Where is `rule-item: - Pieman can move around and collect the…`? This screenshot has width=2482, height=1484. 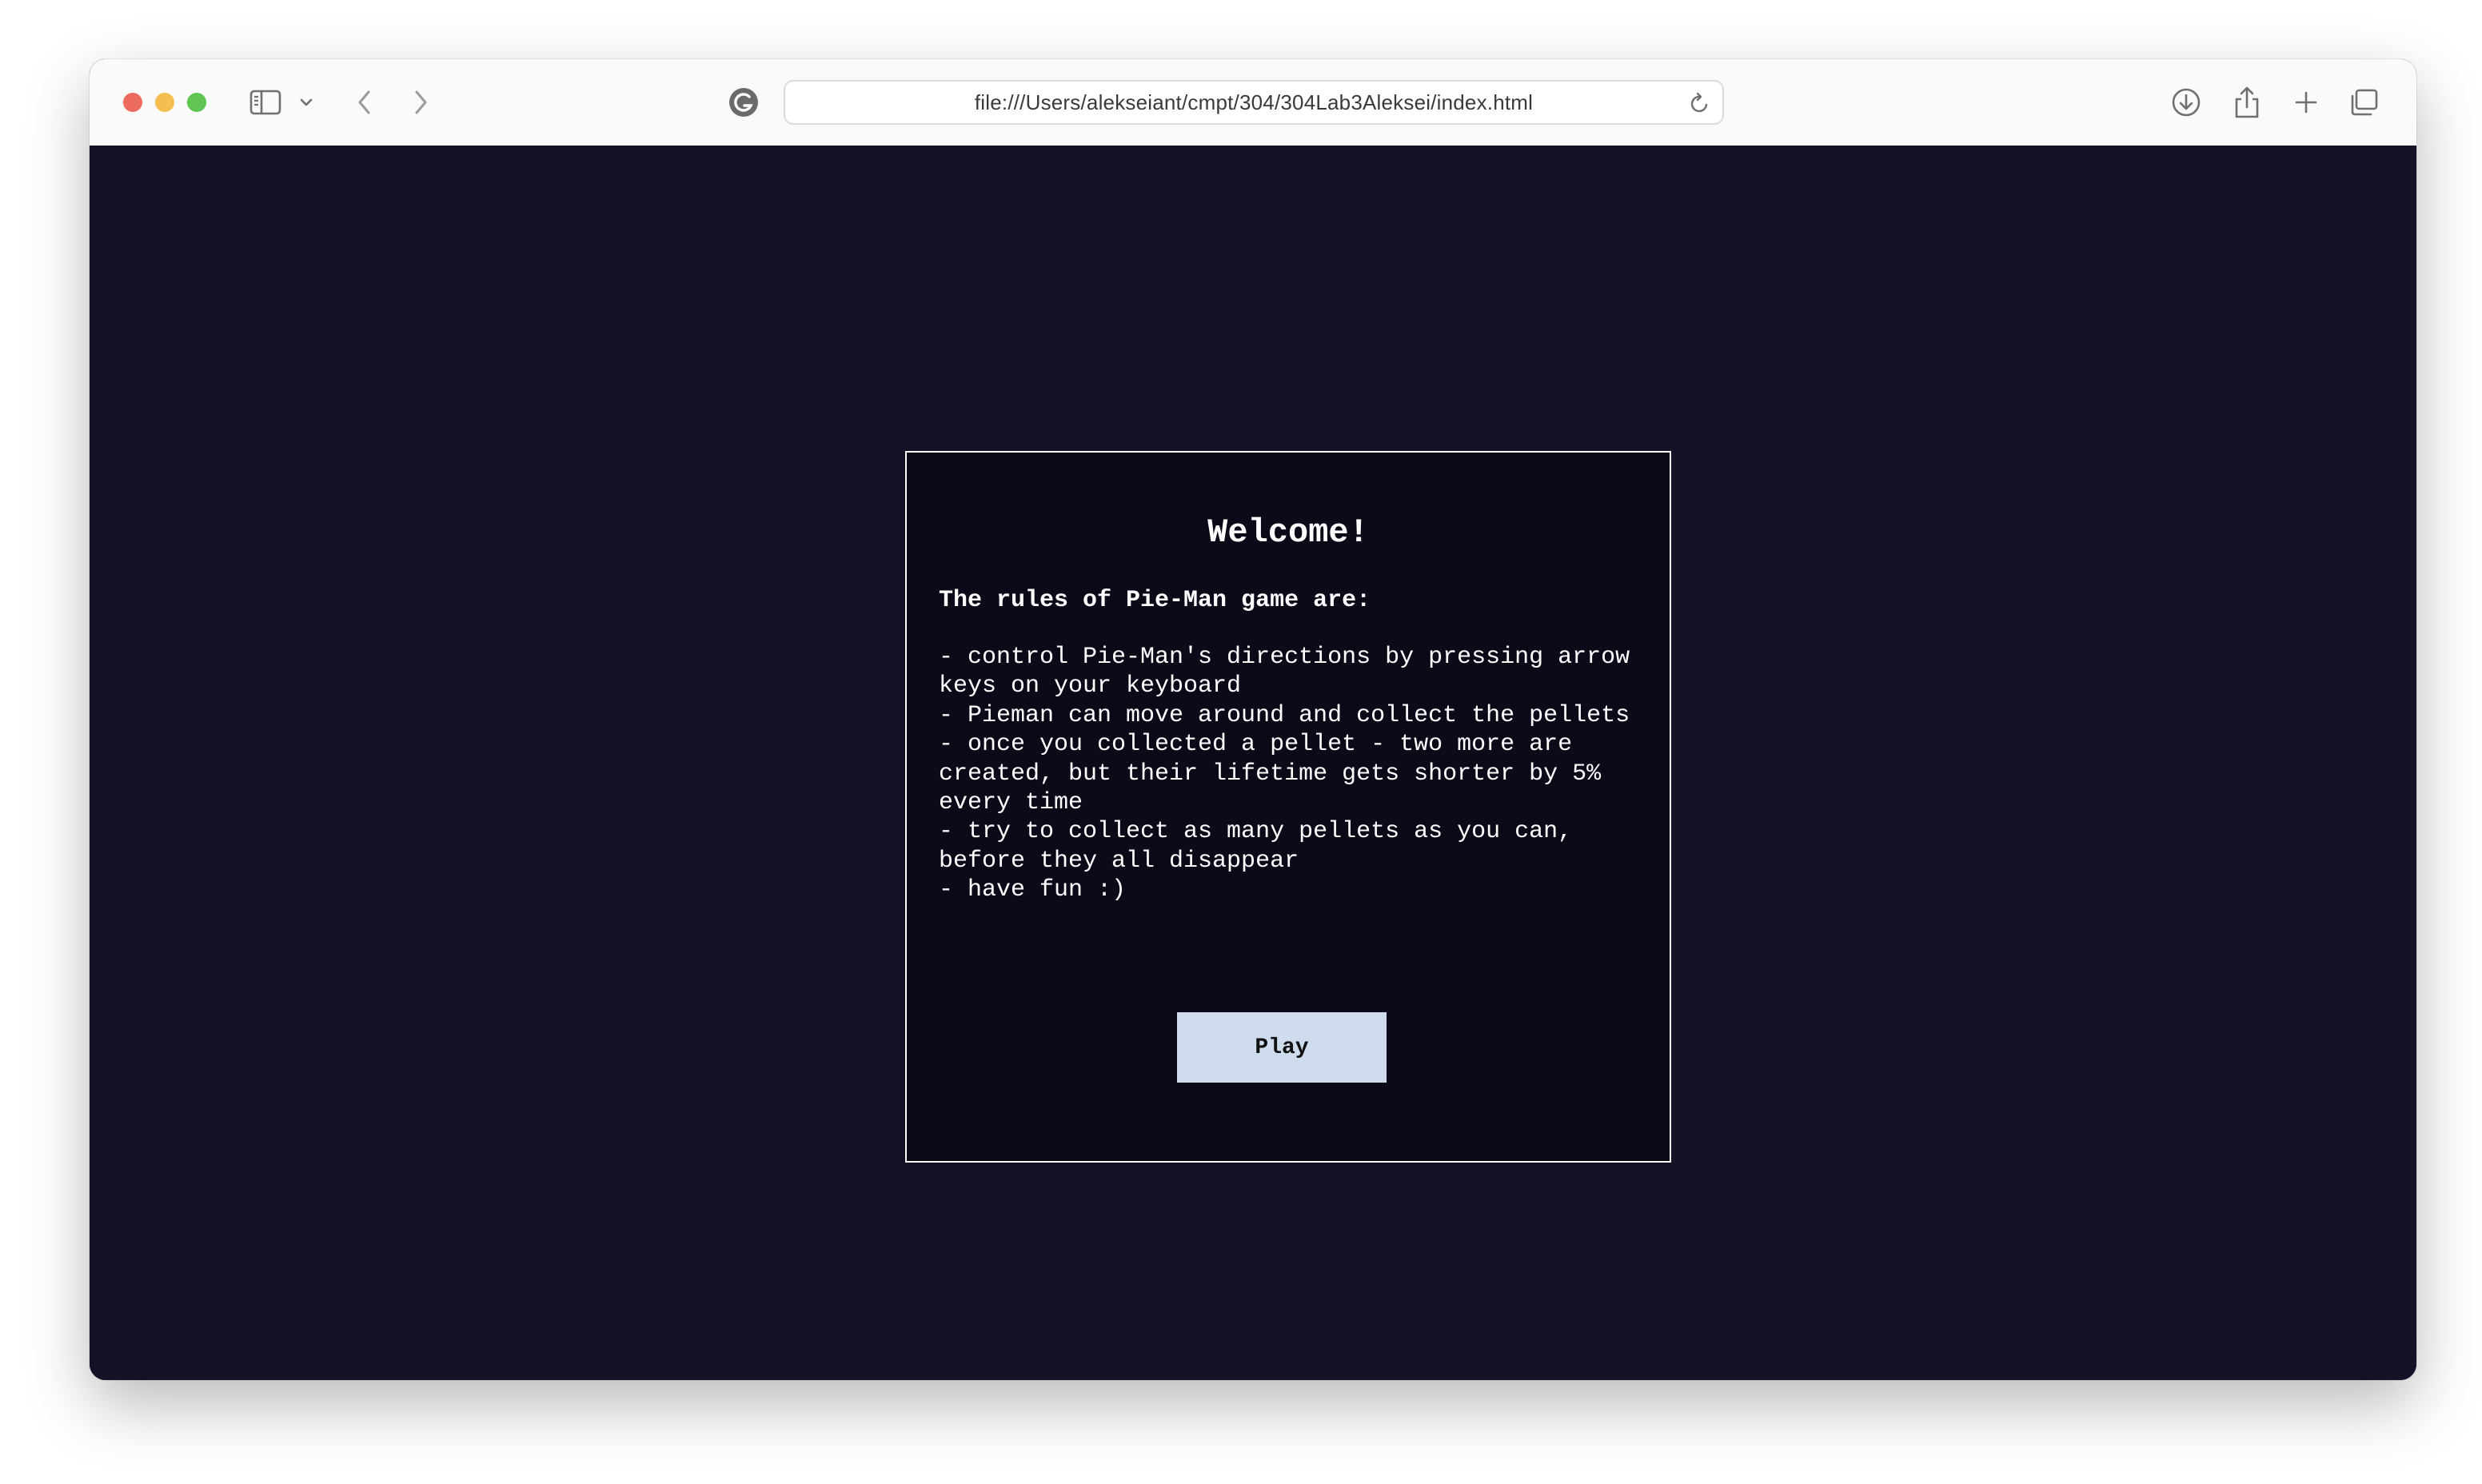 rule-item: - Pieman can move around and collect the… is located at coordinates (1284, 715).